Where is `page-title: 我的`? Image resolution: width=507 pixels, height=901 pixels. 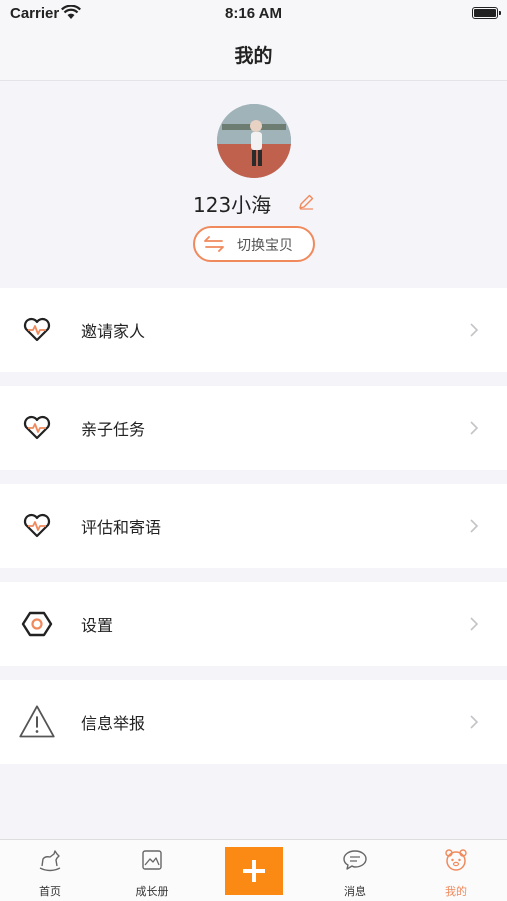
page-title: 我的 is located at coordinates (253, 56).